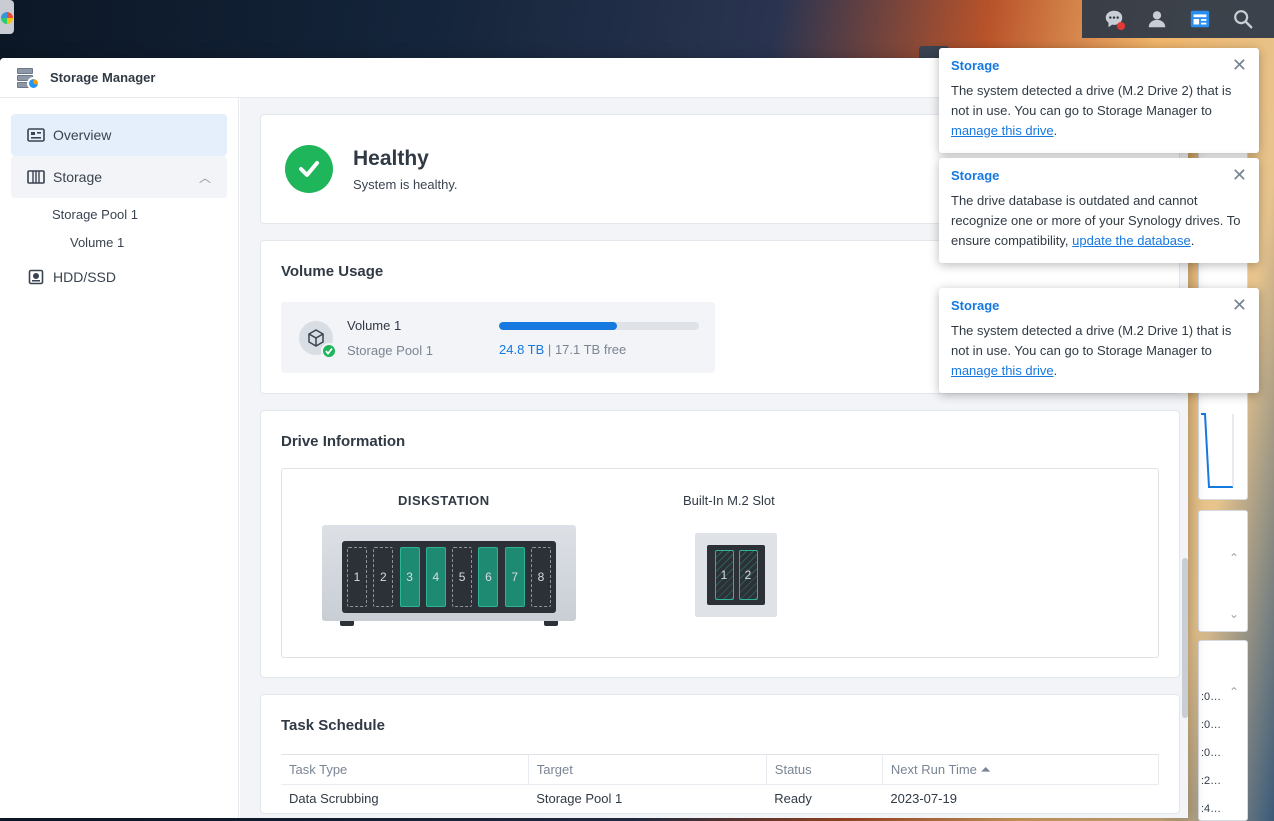 This screenshot has height=821, width=1274. What do you see at coordinates (7, 17) in the screenshot?
I see `desktop-app-icon` at bounding box center [7, 17].